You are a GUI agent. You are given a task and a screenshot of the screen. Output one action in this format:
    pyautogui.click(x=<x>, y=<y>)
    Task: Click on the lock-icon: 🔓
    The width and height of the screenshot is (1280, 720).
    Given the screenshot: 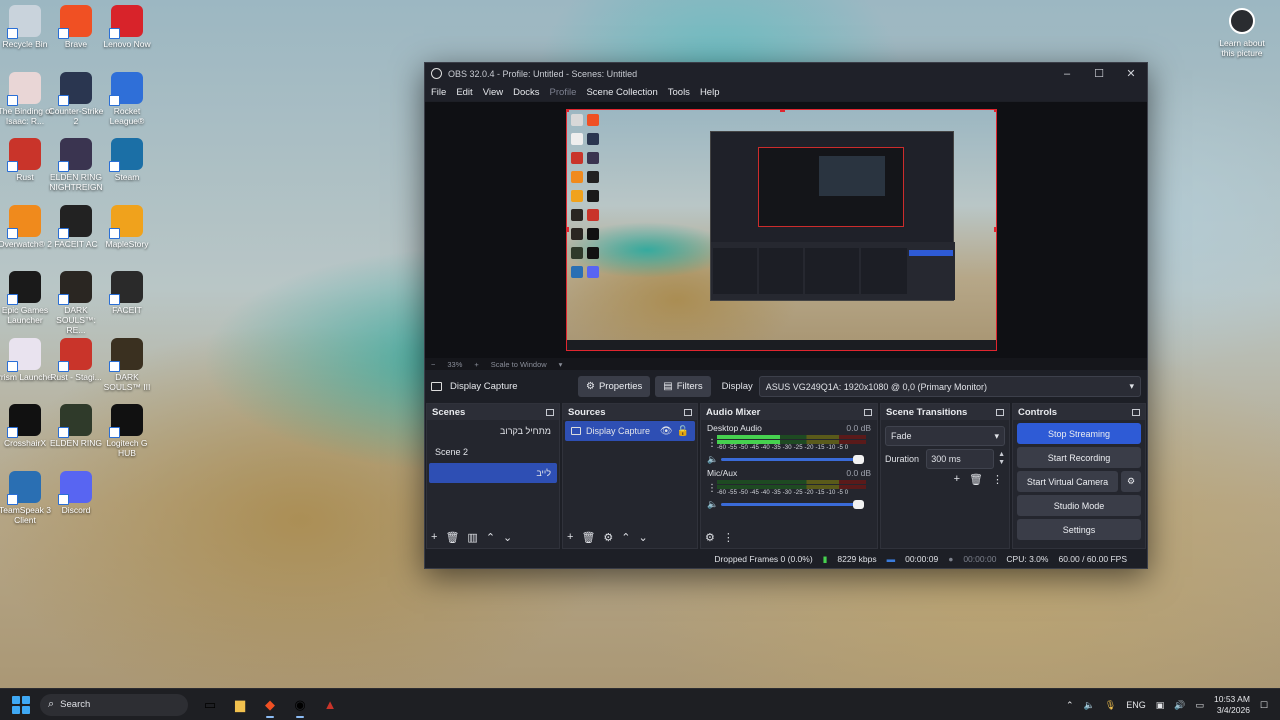 What is the action you would take?
    pyautogui.click(x=683, y=431)
    